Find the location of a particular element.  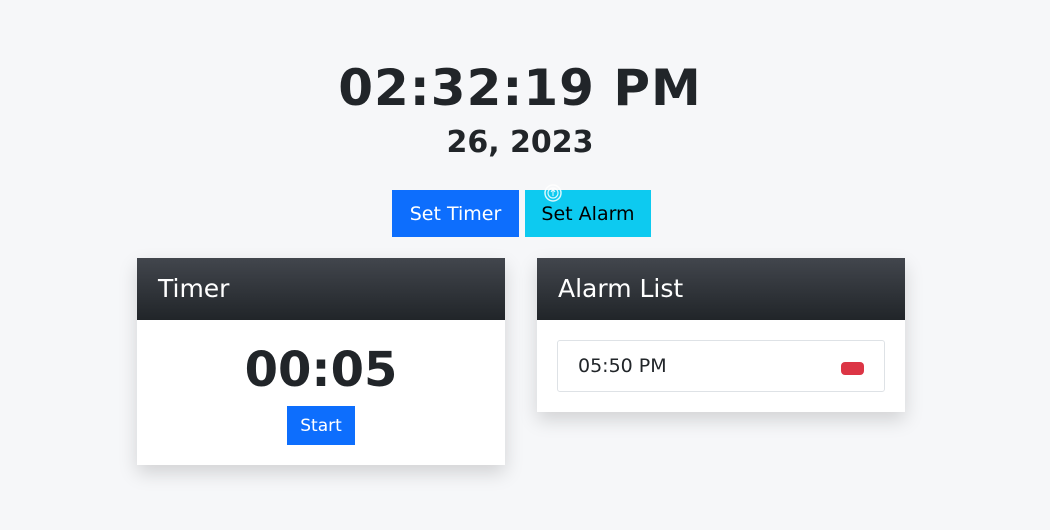

alarm-list-card: Alarm List 05:50 PM is located at coordinates (721, 335).